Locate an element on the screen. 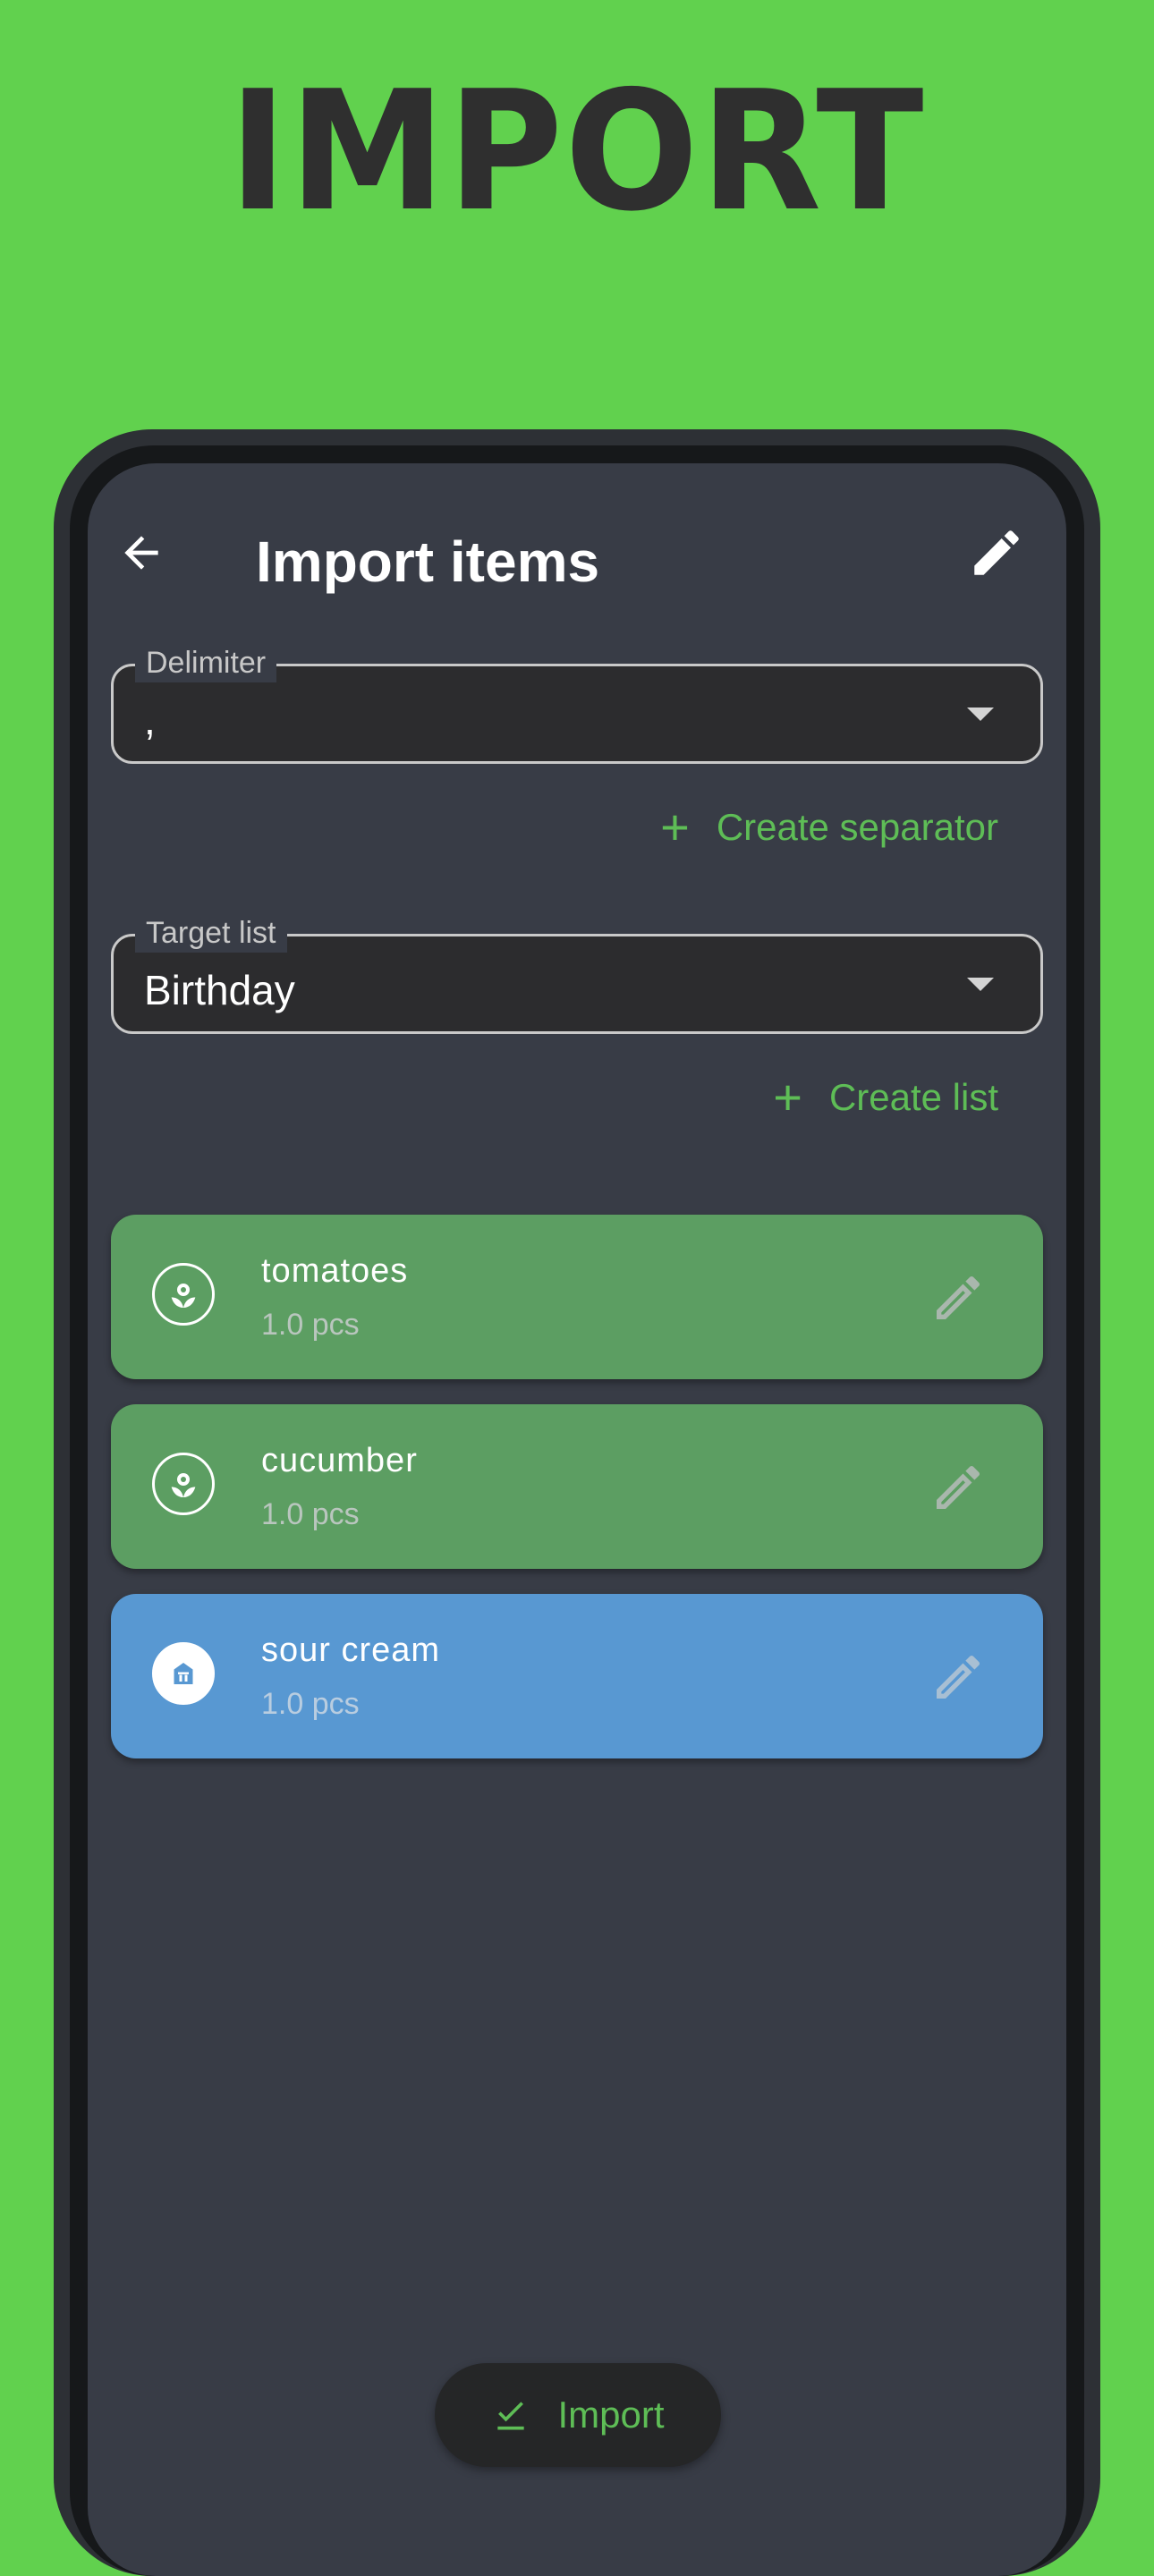 This screenshot has height=2576, width=1154. delimiter-label: Delimiter is located at coordinates (206, 662).